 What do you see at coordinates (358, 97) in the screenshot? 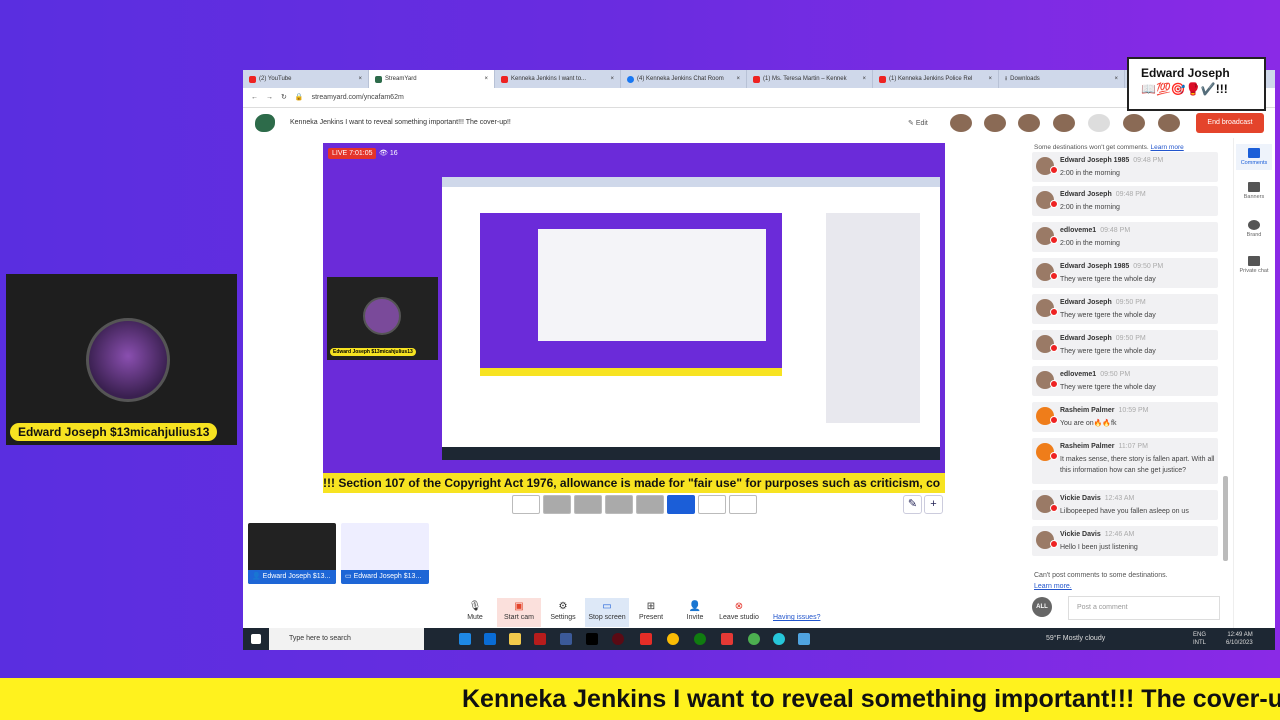
I see `url: streamyard.com/yncafam62m` at bounding box center [358, 97].